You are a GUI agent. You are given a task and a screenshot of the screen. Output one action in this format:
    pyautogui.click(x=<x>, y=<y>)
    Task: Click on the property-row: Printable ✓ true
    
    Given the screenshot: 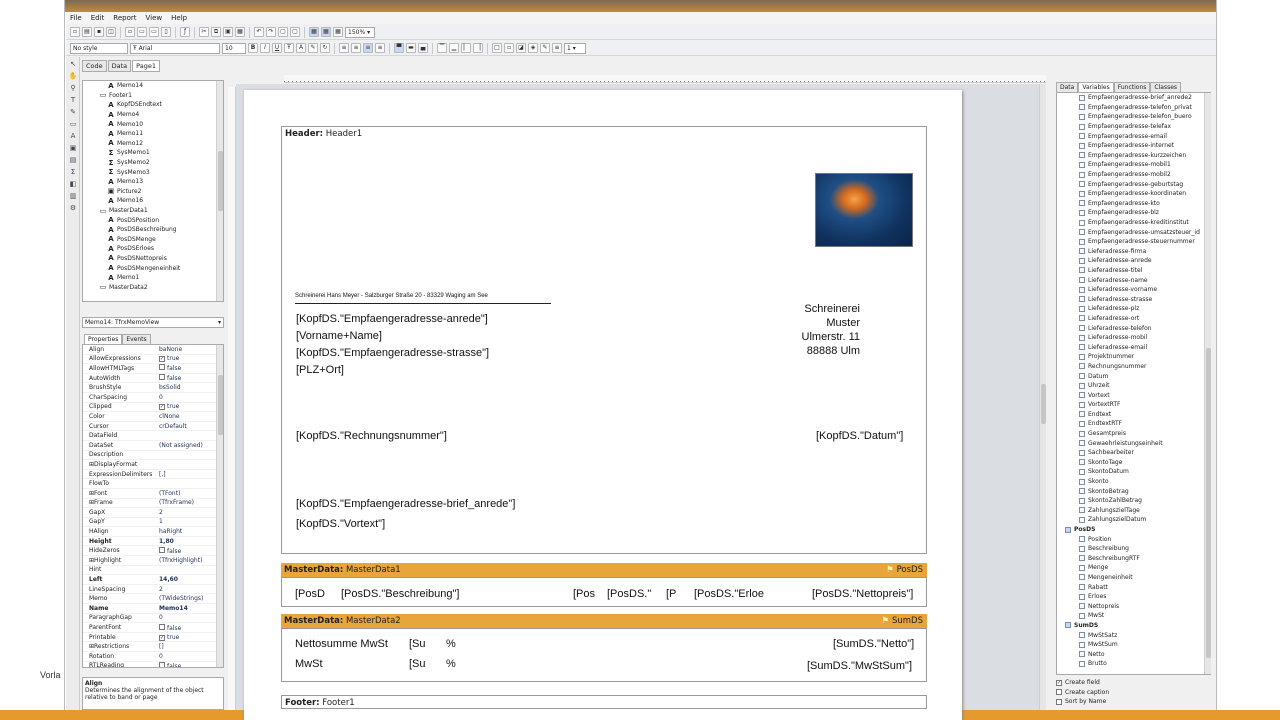 What is the action you would take?
    pyautogui.click(x=153, y=638)
    